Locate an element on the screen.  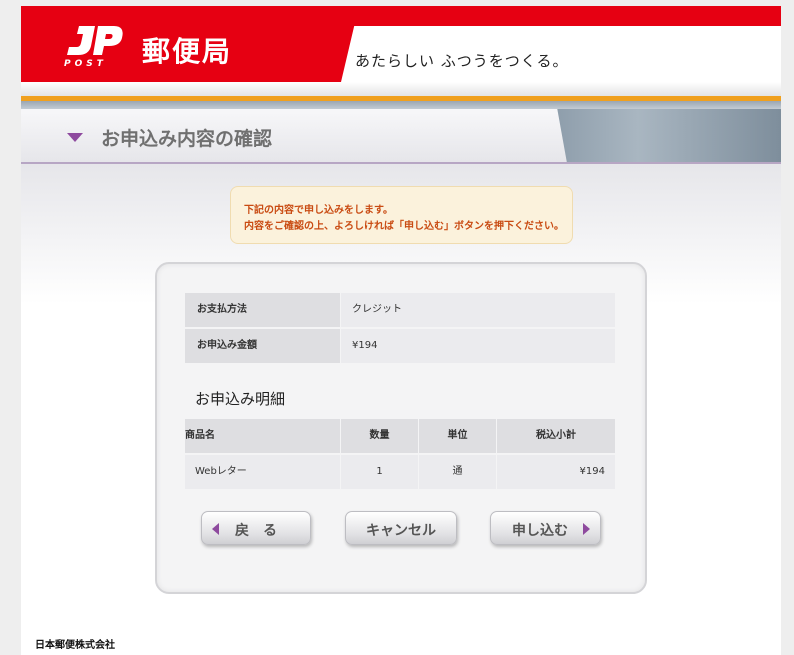
table-row: Webレター 1 通 ¥194 is located at coordinates (400, 472).